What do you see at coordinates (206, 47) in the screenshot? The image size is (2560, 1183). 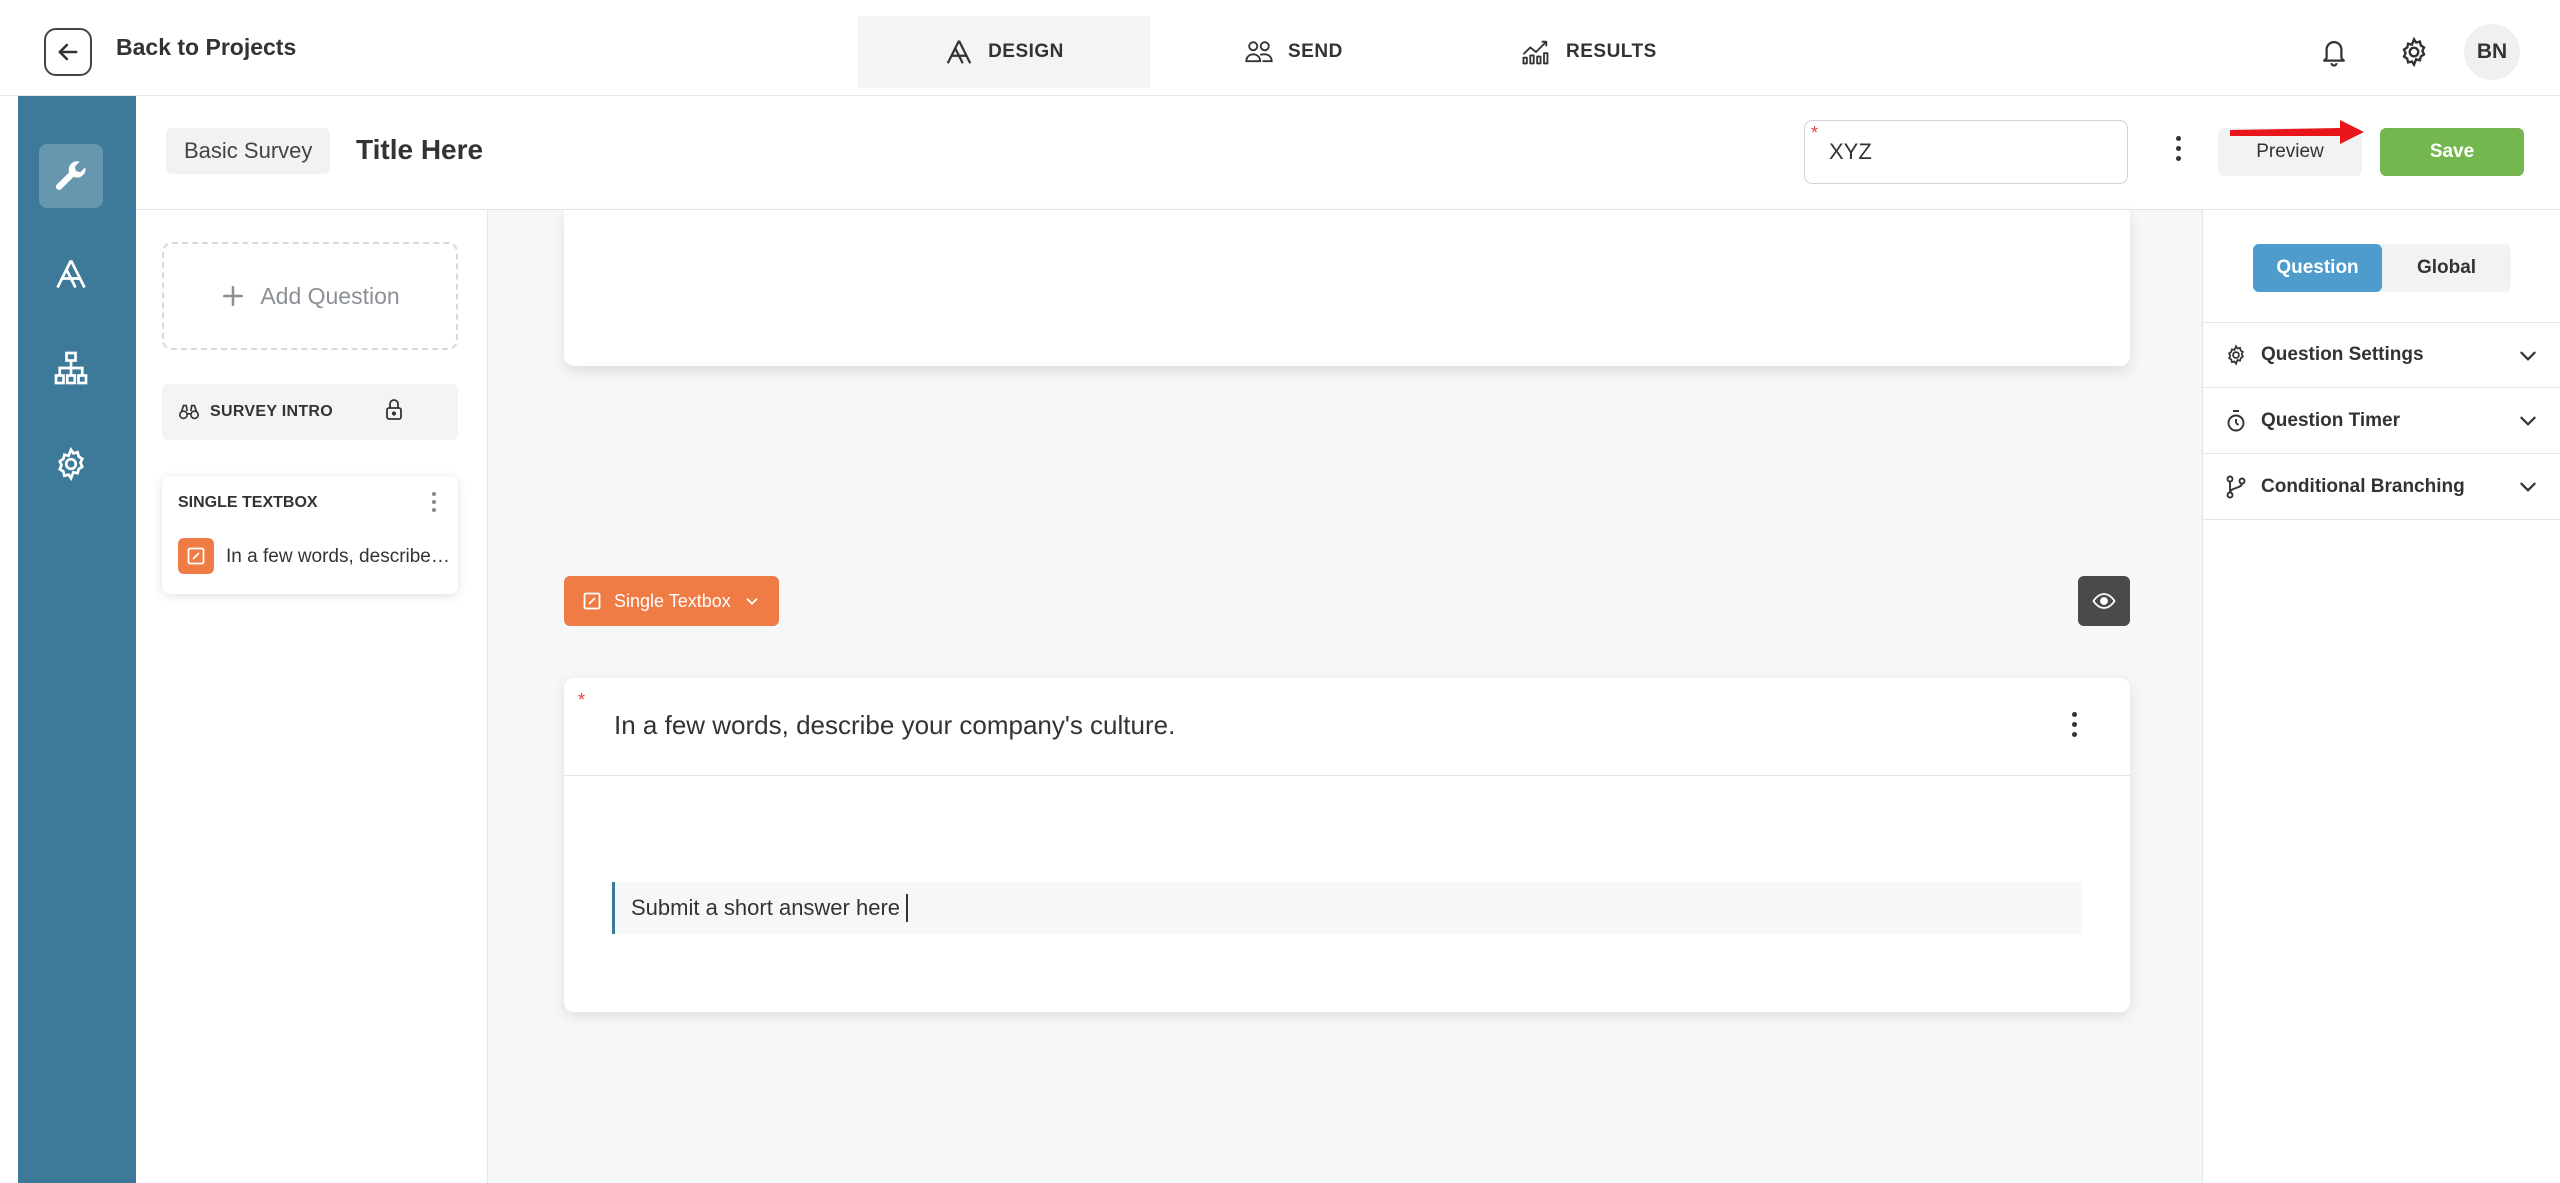 I see `back-to-projects-link: Back to Projects` at bounding box center [206, 47].